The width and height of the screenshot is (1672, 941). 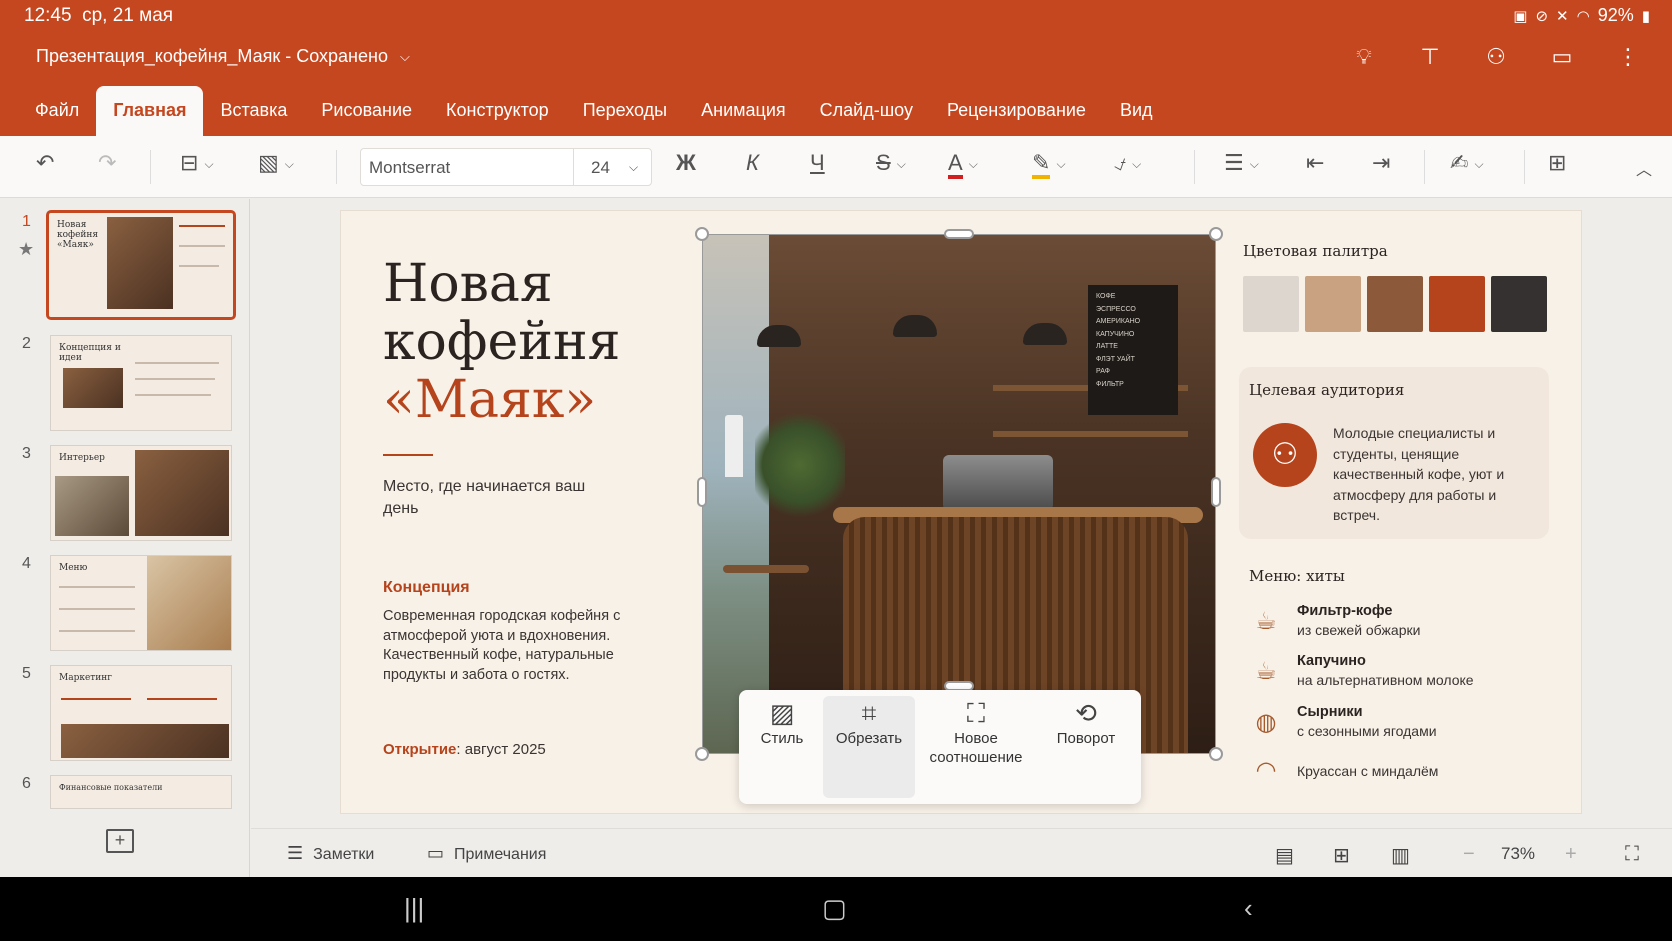 What do you see at coordinates (976, 713) in the screenshot?
I see `aspect-ratio-icon: ⛶` at bounding box center [976, 713].